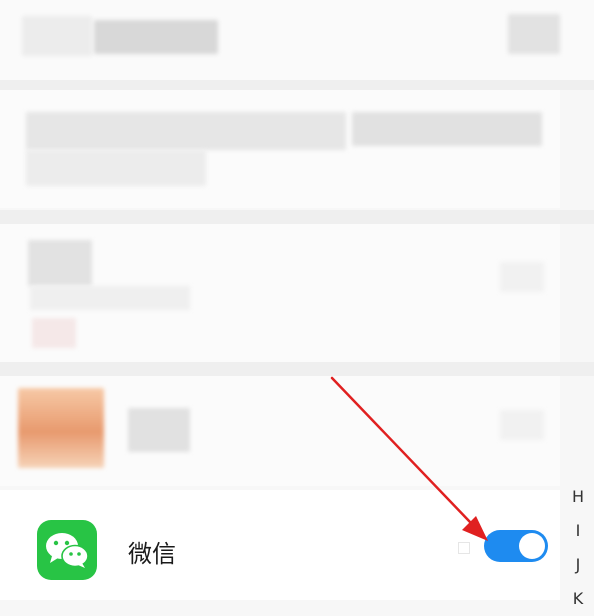 This screenshot has height=616, width=594. I want to click on section-divider, so click(297, 85).